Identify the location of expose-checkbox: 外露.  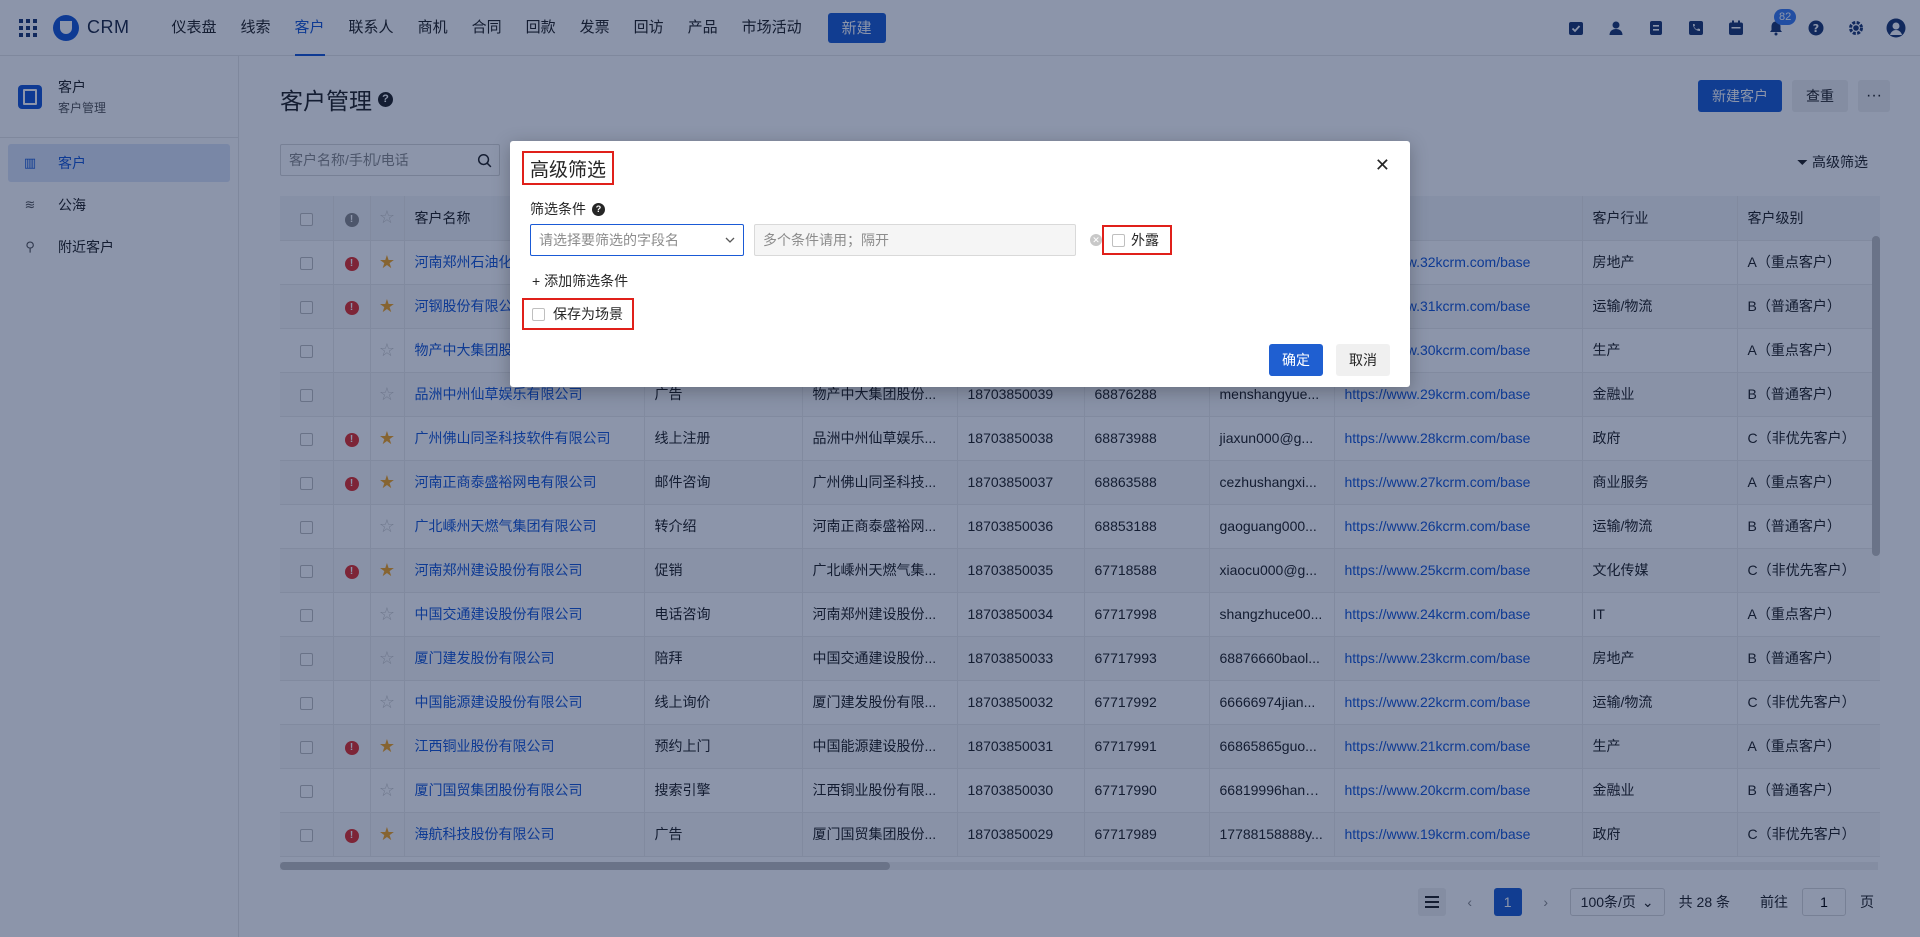
(1137, 240).